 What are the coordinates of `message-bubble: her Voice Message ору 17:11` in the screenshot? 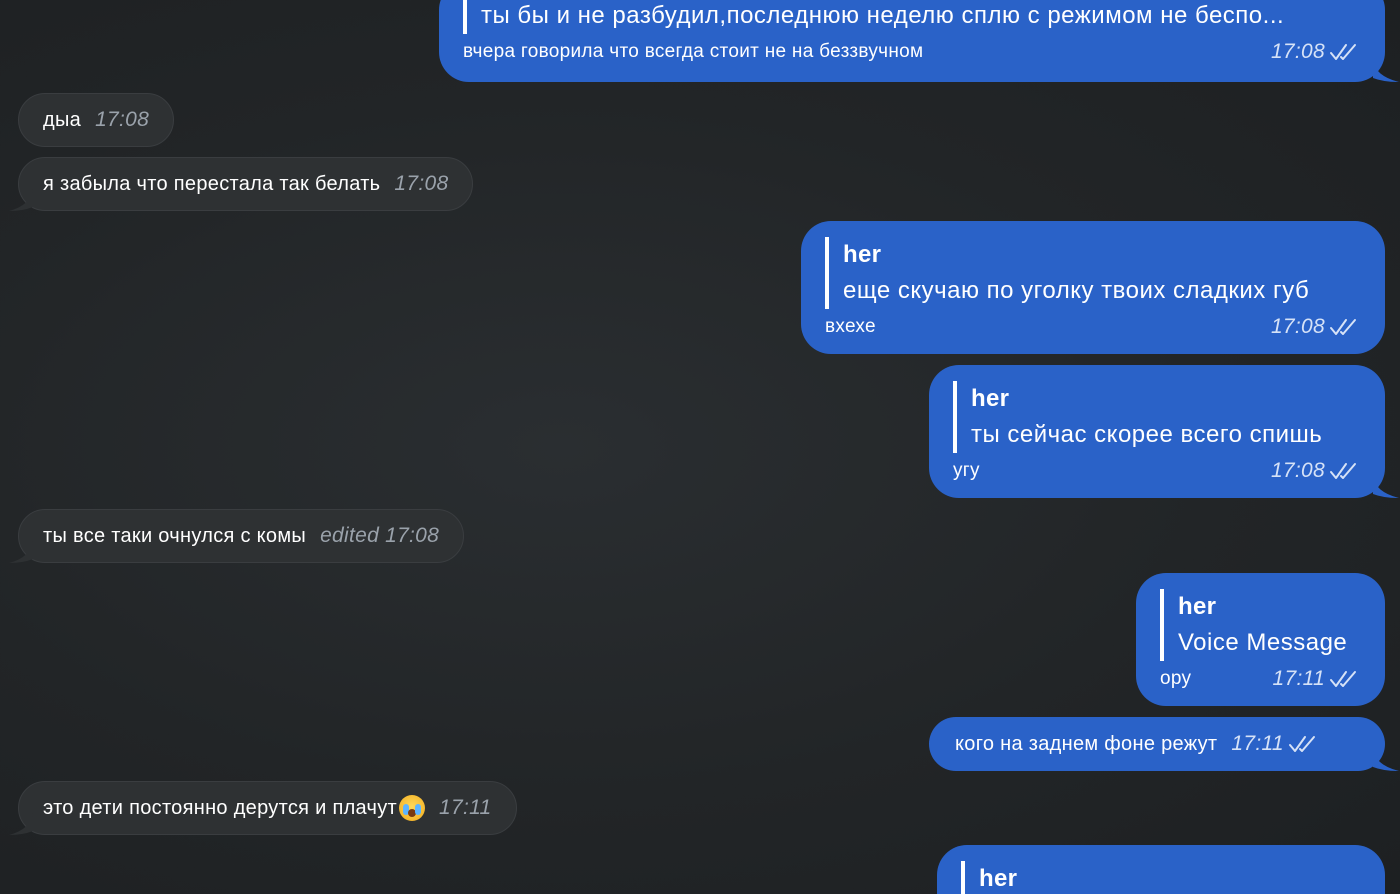 It's located at (1260, 639).